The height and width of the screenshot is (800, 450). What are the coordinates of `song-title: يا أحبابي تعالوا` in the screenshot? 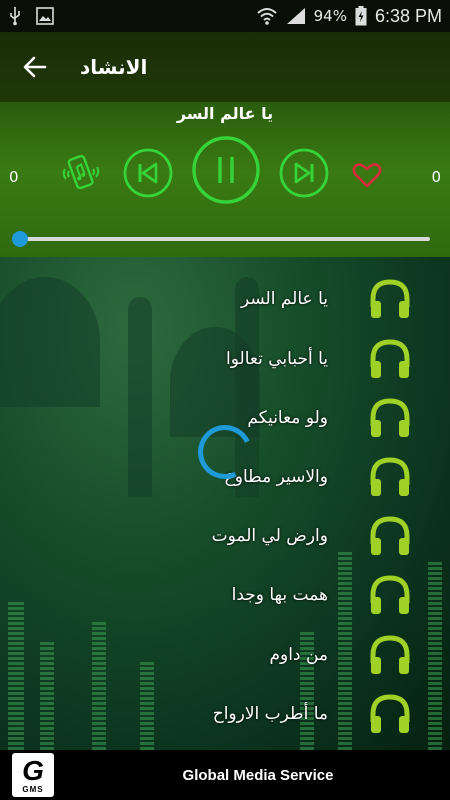 It's located at (277, 359).